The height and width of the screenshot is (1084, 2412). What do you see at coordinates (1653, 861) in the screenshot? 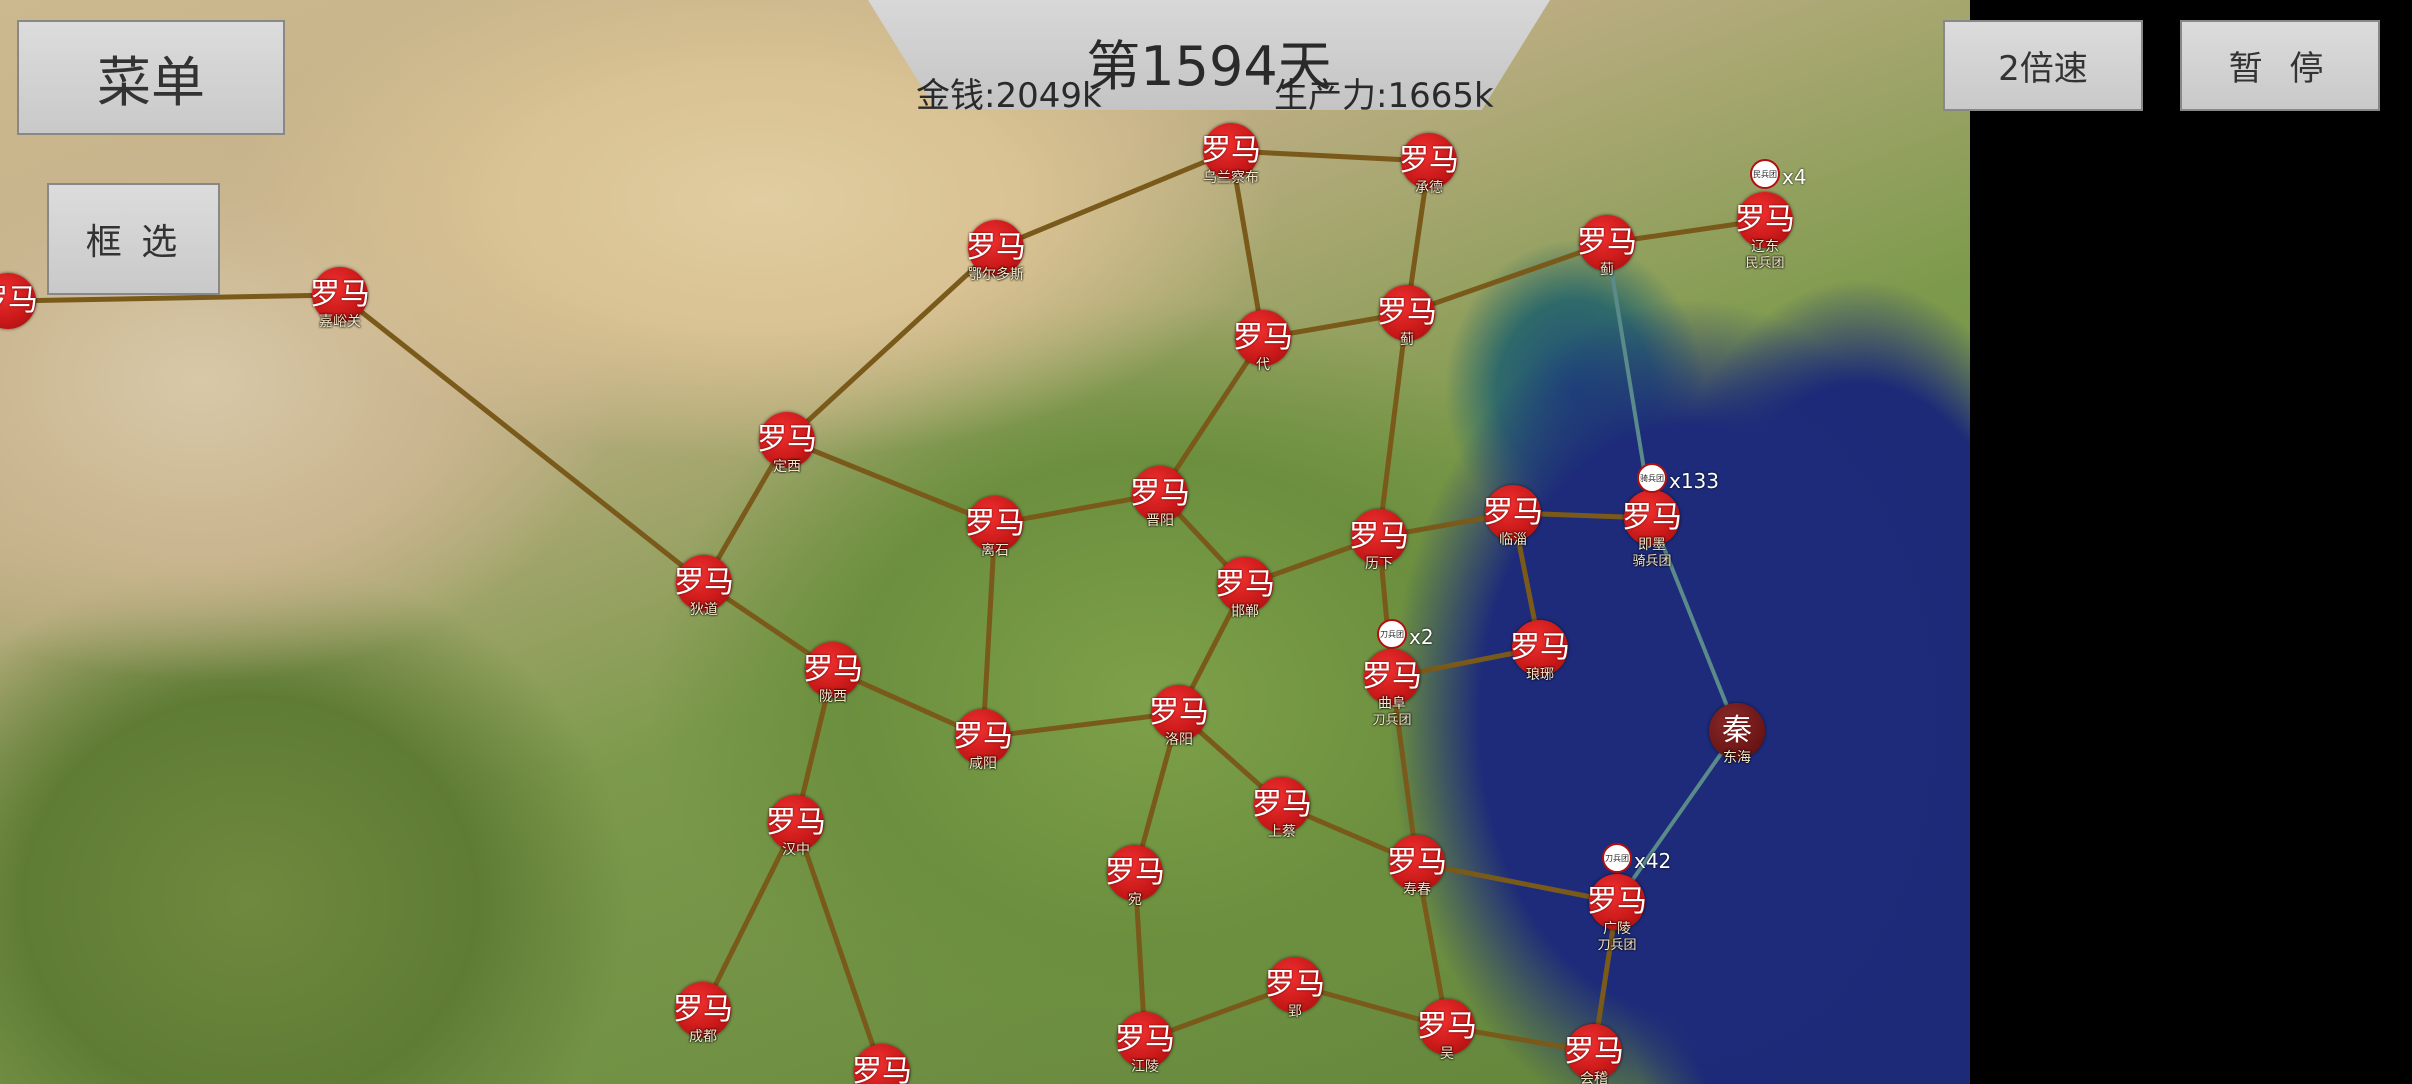
I see `army-count: x42` at bounding box center [1653, 861].